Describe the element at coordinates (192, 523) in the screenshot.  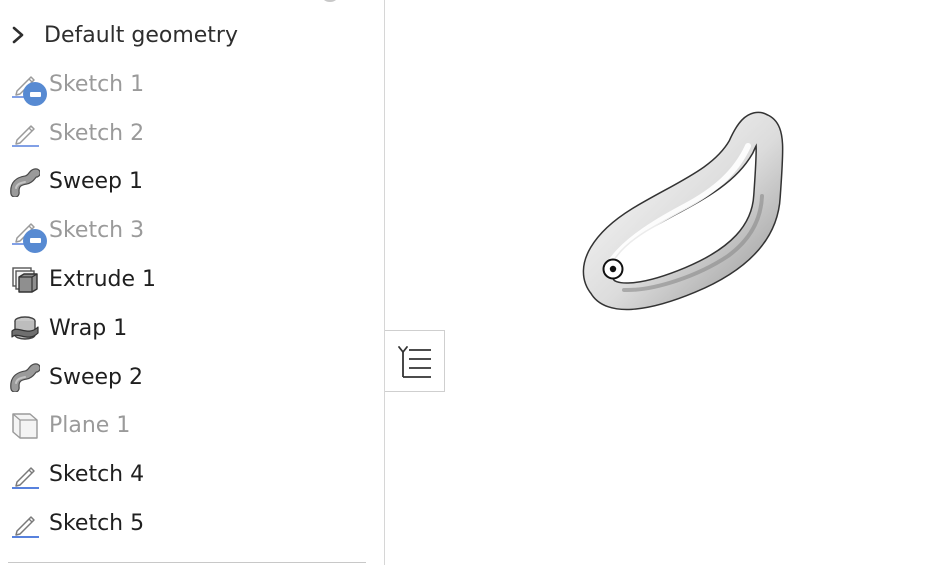
I see `feature-item: Sketch 5` at that location.